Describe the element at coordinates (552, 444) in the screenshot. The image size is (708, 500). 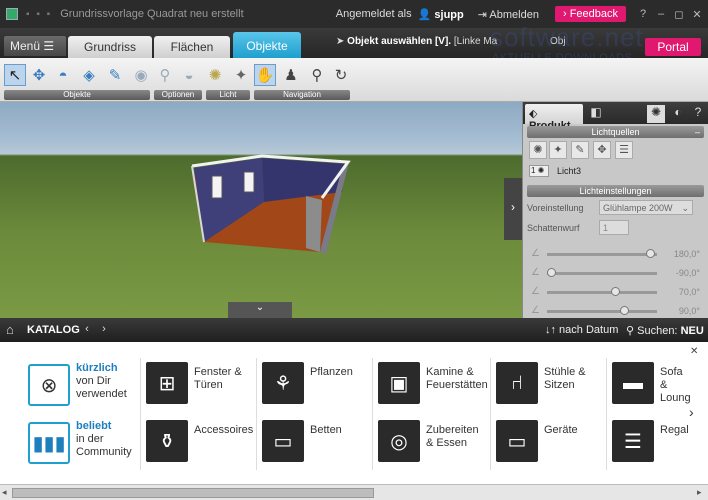
I see `category-geraete: ▭ Geräte` at that location.